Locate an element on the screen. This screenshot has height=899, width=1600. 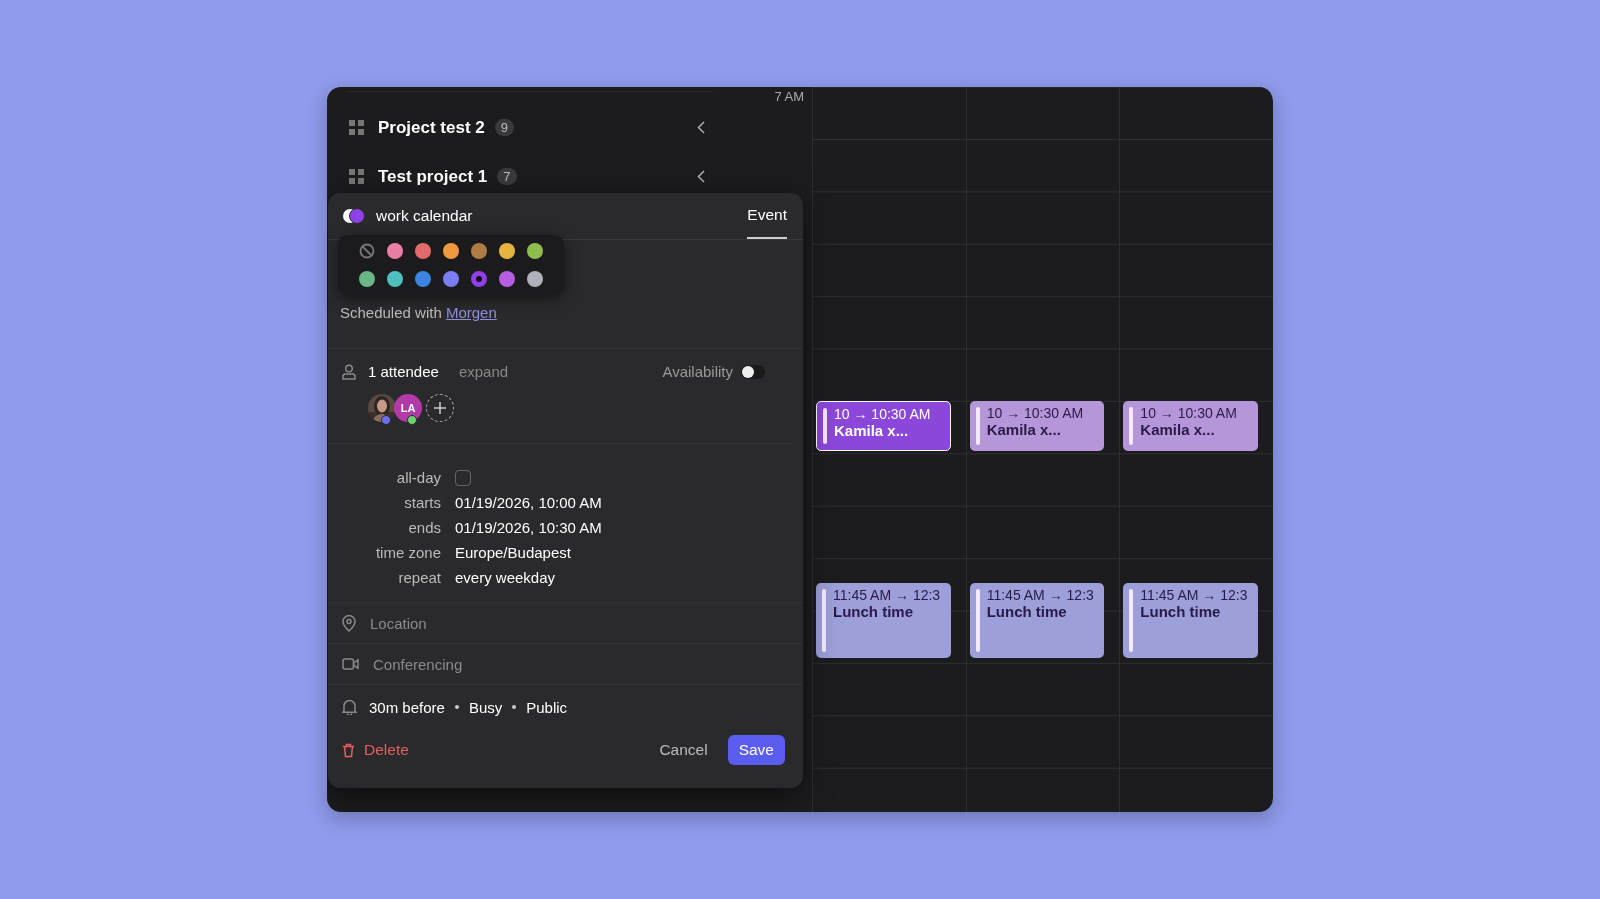
count-badge: 9 is located at coordinates (504, 127).